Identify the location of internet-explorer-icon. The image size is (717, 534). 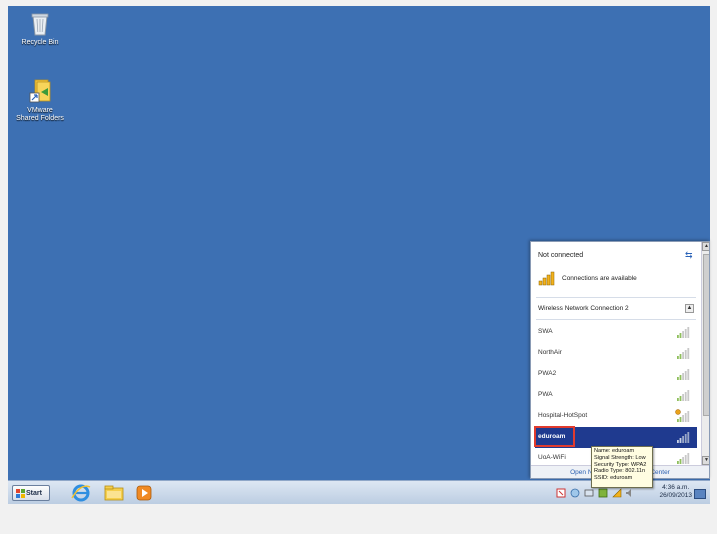
(81, 493).